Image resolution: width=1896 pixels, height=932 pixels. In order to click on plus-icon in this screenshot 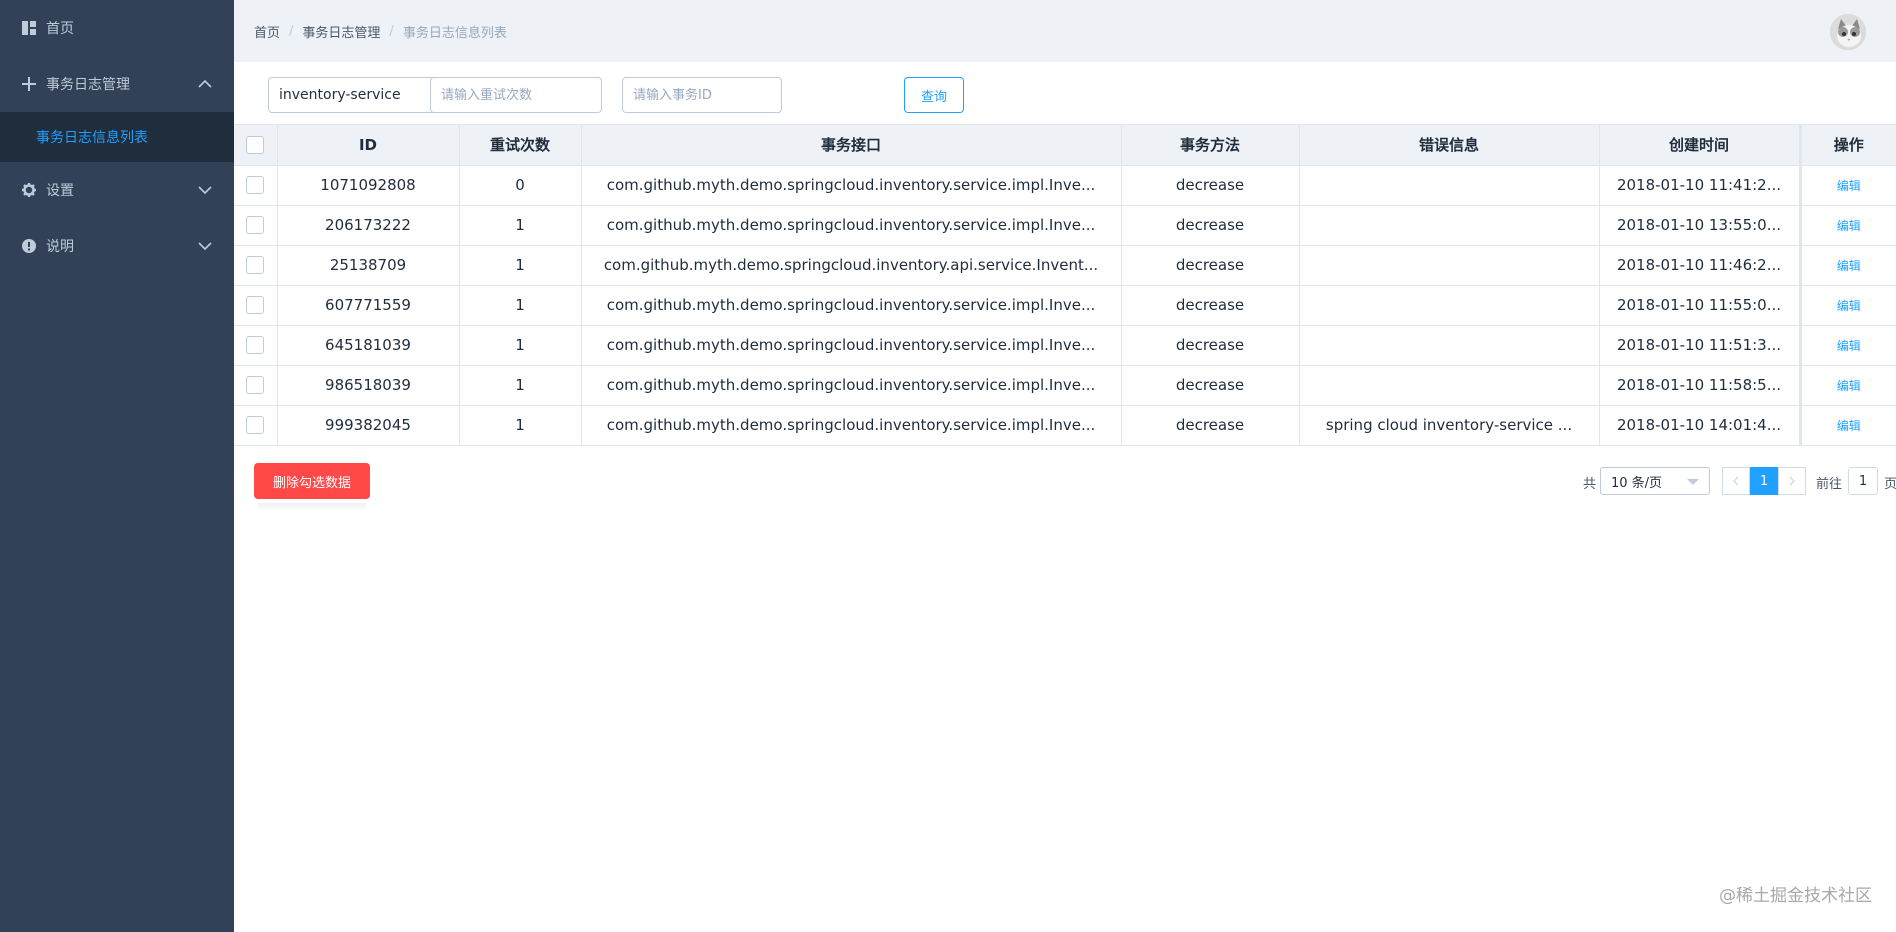, I will do `click(29, 84)`.